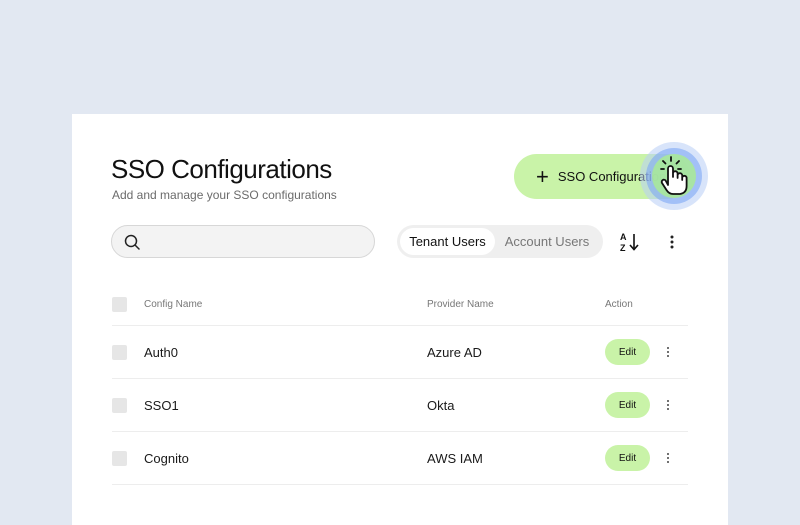 This screenshot has width=800, height=525. Describe the element at coordinates (400, 405) in the screenshot. I see `table-row: SSO1 Okta Edit` at that location.